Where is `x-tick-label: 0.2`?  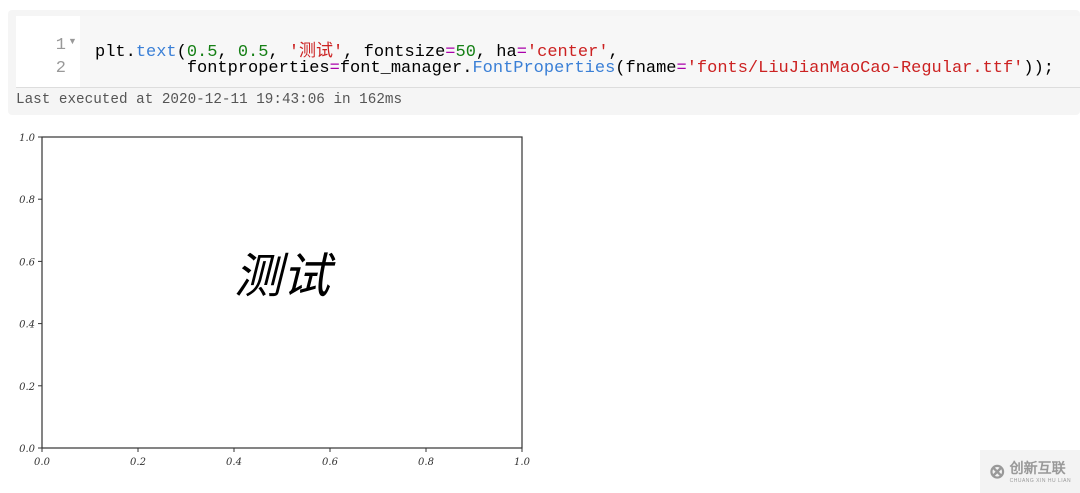 x-tick-label: 0.2 is located at coordinates (138, 462).